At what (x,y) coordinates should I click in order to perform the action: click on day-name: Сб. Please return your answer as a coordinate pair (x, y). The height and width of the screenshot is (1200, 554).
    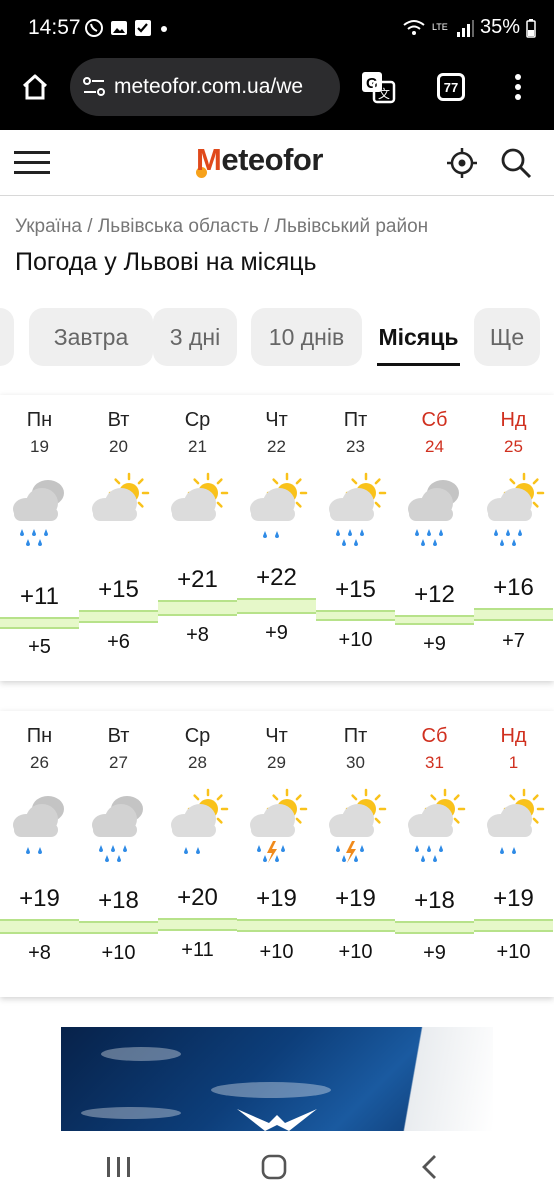
    Looking at the image, I should click on (434, 736).